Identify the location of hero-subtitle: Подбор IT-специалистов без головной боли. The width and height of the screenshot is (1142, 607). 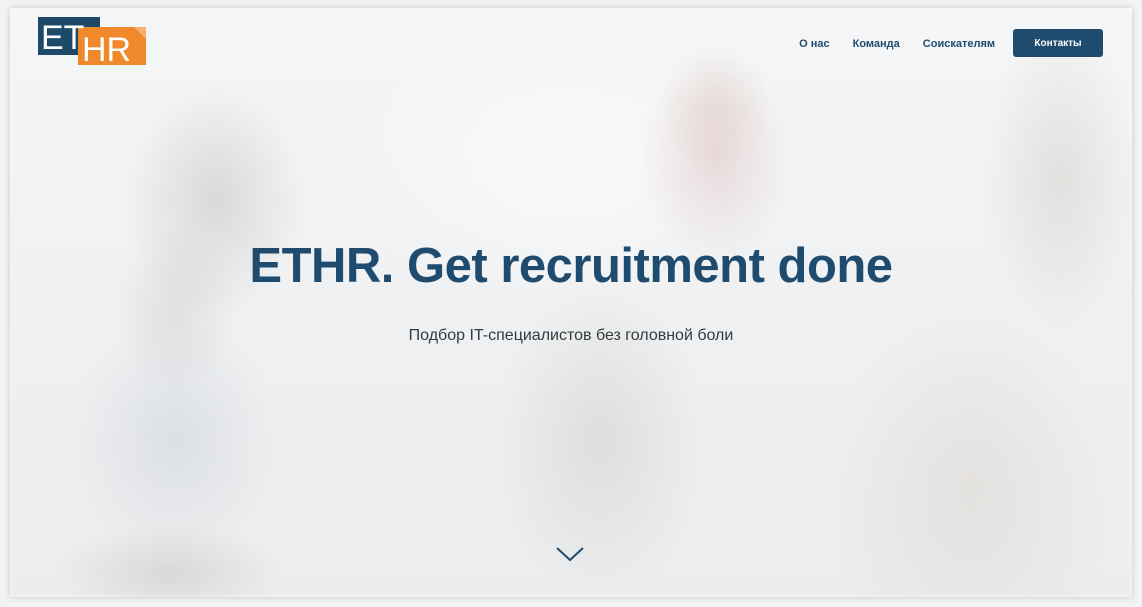
(571, 335).